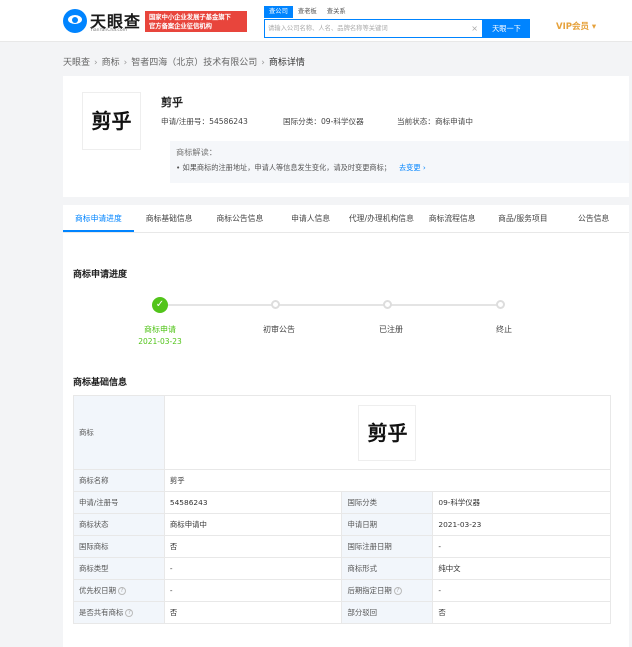 The width and height of the screenshot is (632, 647). I want to click on table-row: 优先权日期? - 后期指定日期? -, so click(342, 590).